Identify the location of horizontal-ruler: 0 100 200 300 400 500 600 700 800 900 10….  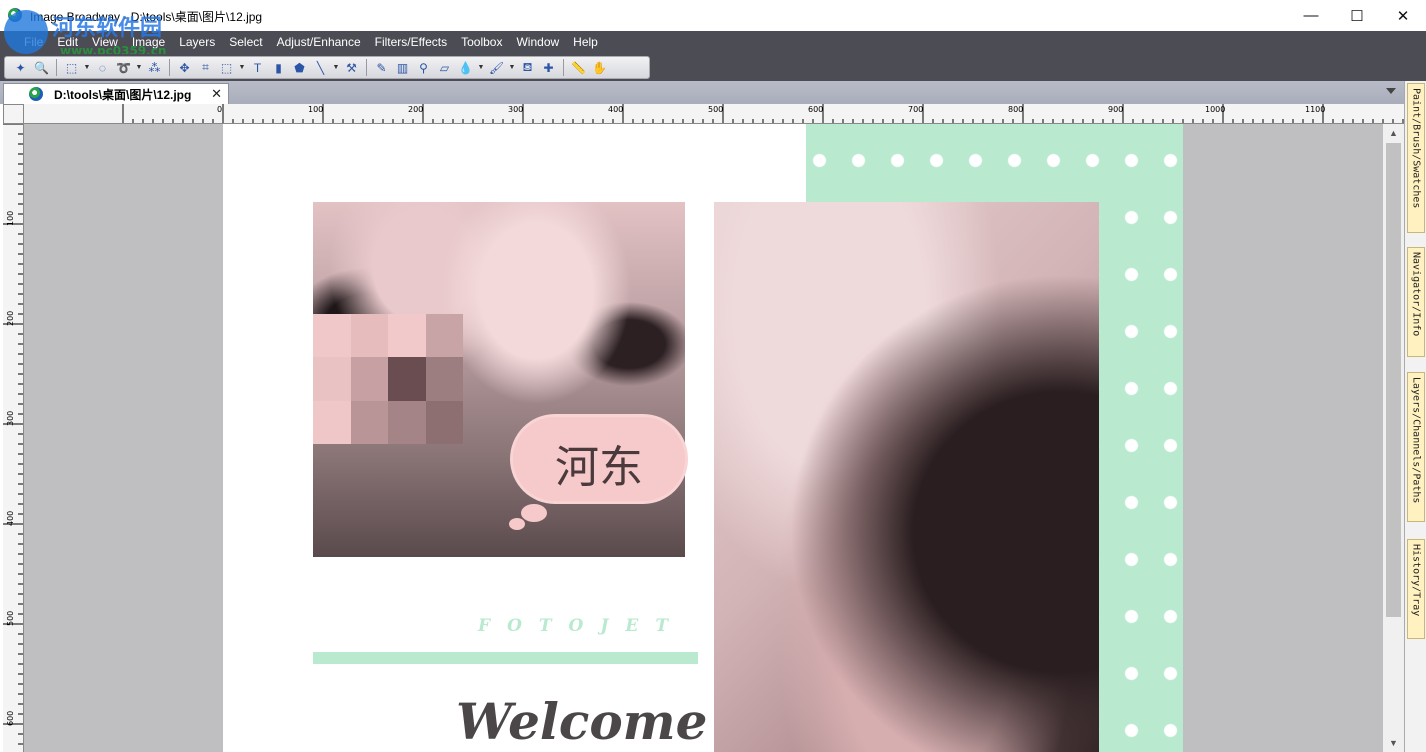
(714, 114).